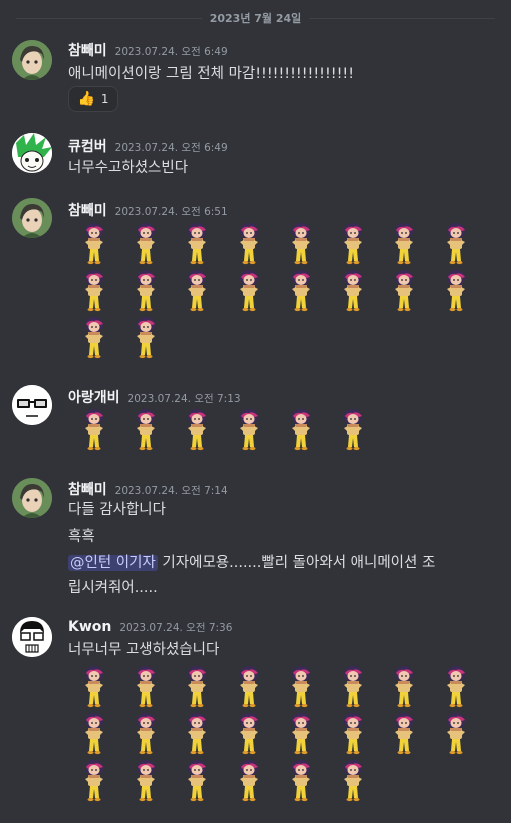 The width and height of the screenshot is (511, 823). I want to click on message-text-tail: 기자에모용.......빨리 돌아와서 애니메이션 조, so click(296, 563).